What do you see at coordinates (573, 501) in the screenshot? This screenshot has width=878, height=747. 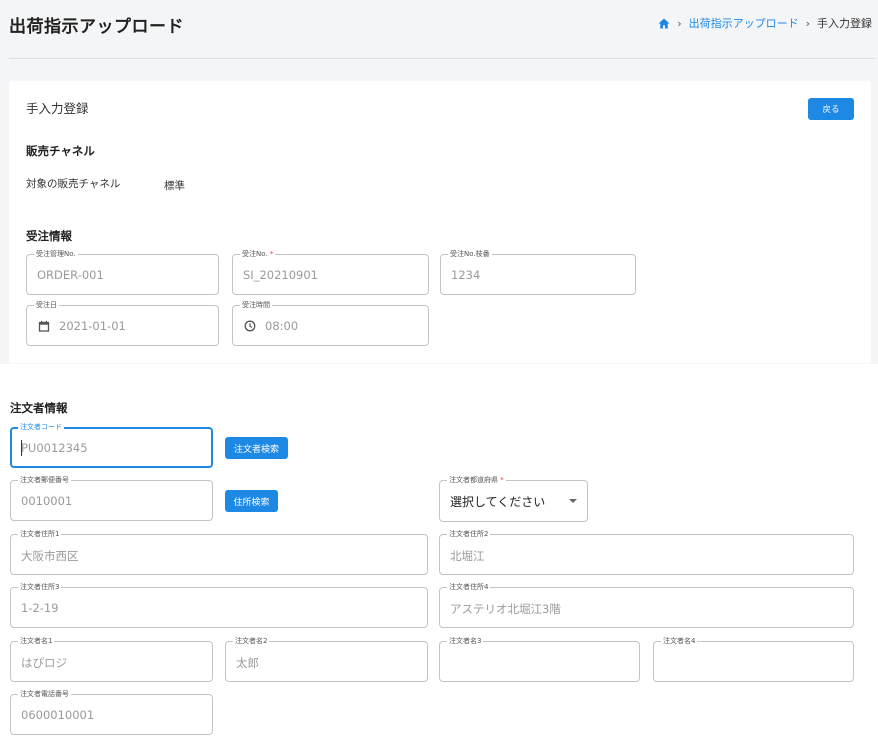 I see `chevron-down-icon` at bounding box center [573, 501].